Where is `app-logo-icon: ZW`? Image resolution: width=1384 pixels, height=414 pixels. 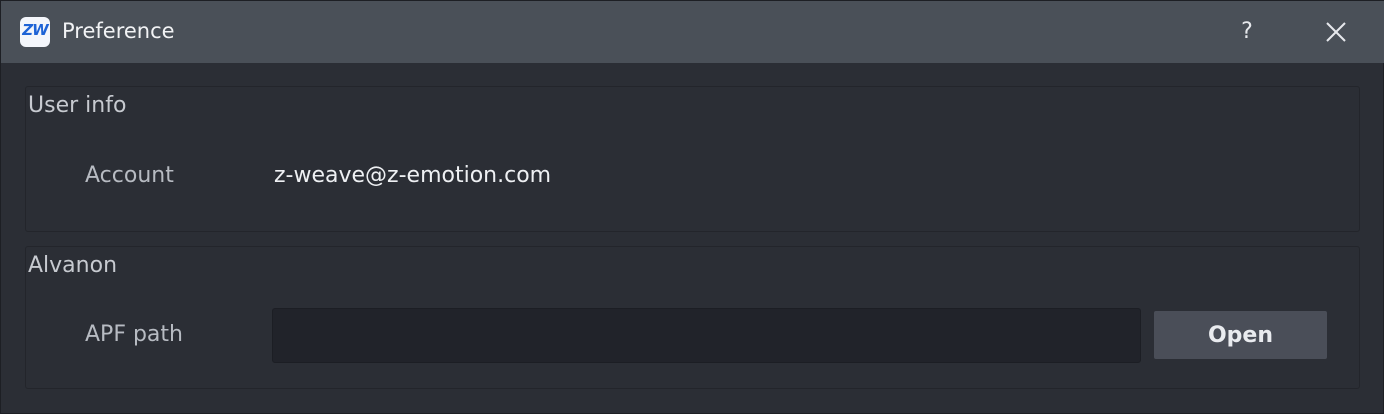
app-logo-icon: ZW is located at coordinates (35, 32).